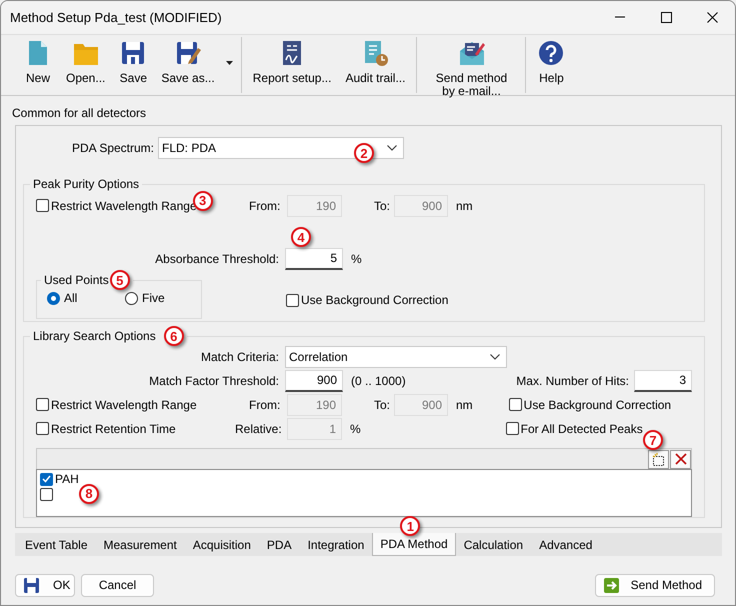 The image size is (736, 606). I want to click on envelope-icon, so click(471, 53).